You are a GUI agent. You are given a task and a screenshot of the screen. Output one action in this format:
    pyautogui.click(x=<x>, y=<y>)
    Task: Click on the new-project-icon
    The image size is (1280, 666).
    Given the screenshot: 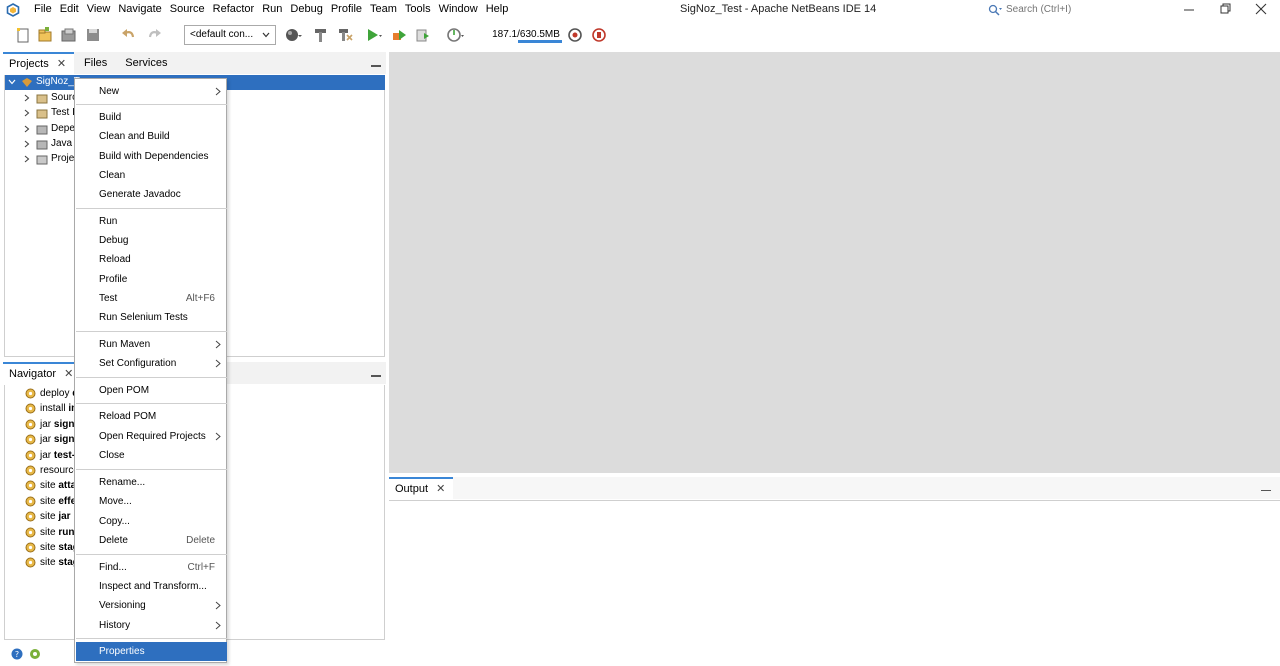 What is the action you would take?
    pyautogui.click(x=45, y=35)
    